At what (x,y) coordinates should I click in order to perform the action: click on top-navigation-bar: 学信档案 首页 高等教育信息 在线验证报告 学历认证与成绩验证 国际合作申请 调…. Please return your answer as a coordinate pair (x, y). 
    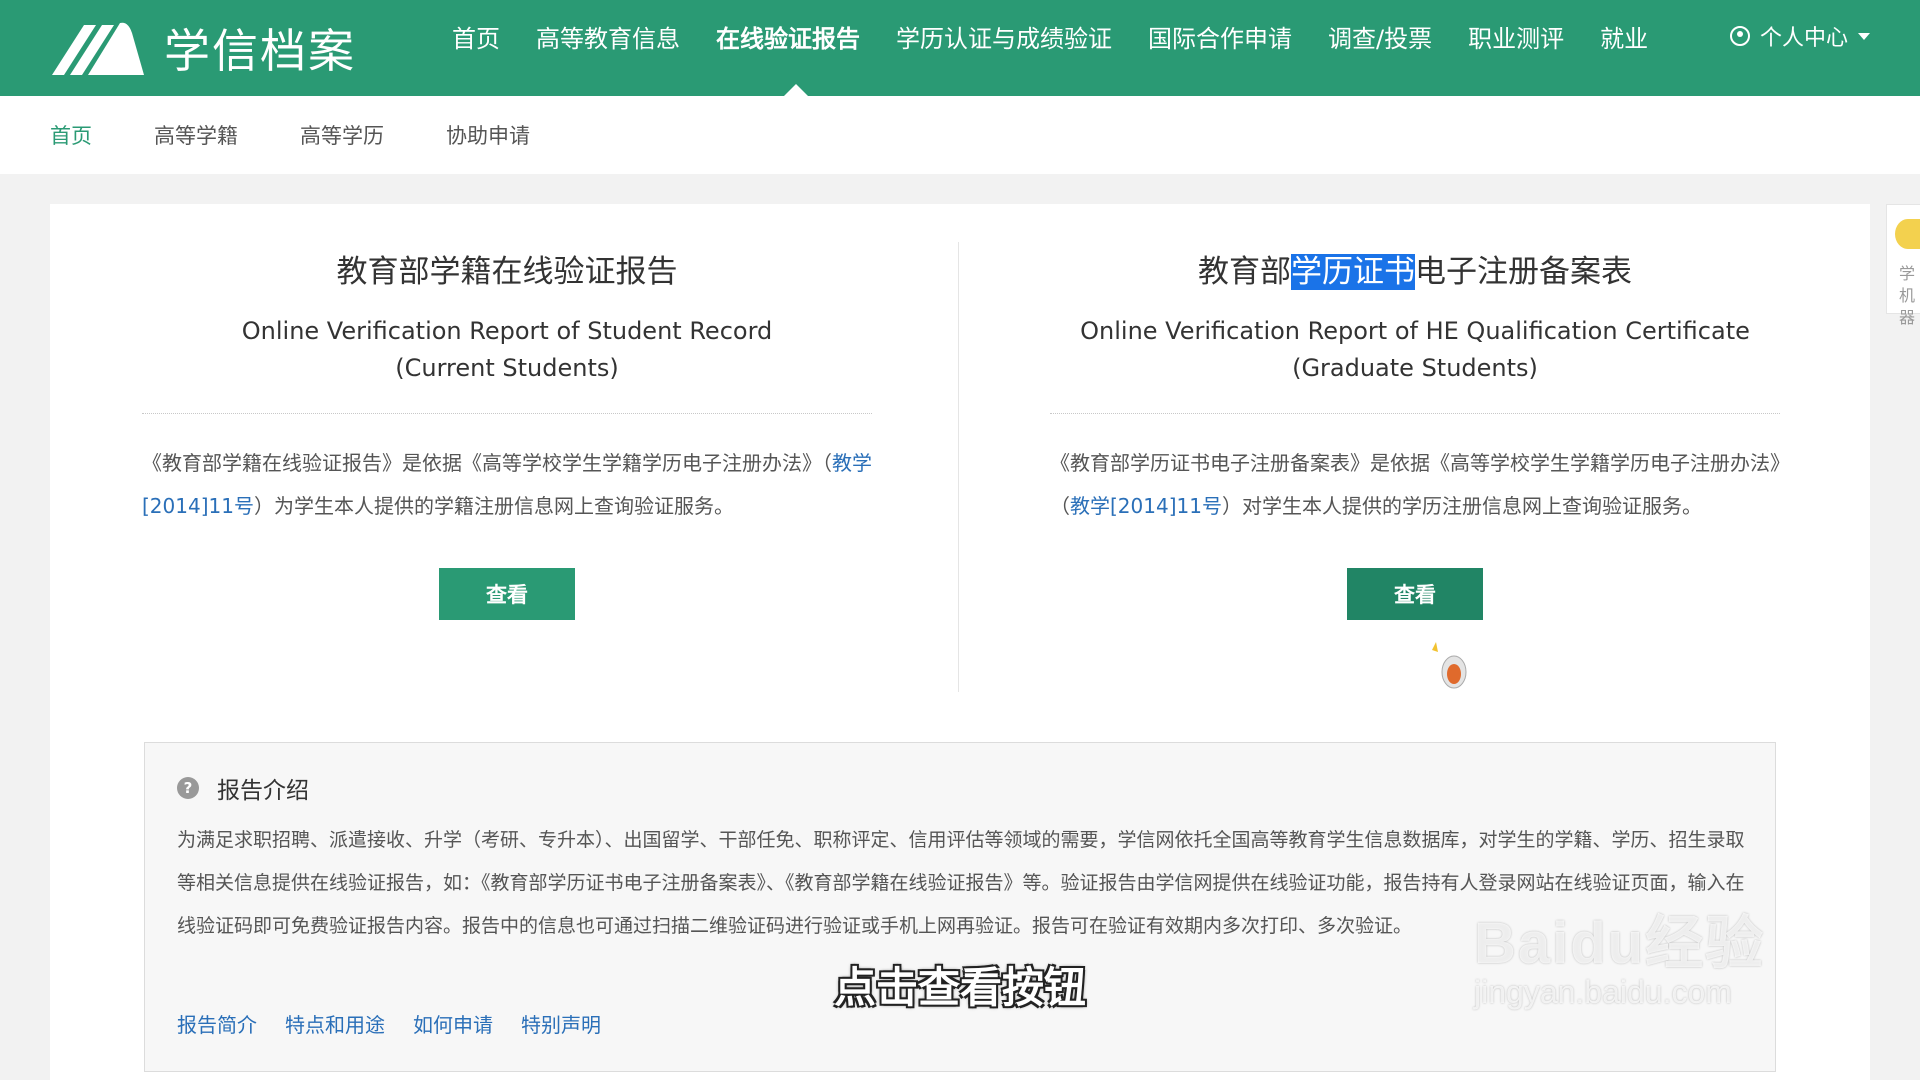
    Looking at the image, I should click on (960, 48).